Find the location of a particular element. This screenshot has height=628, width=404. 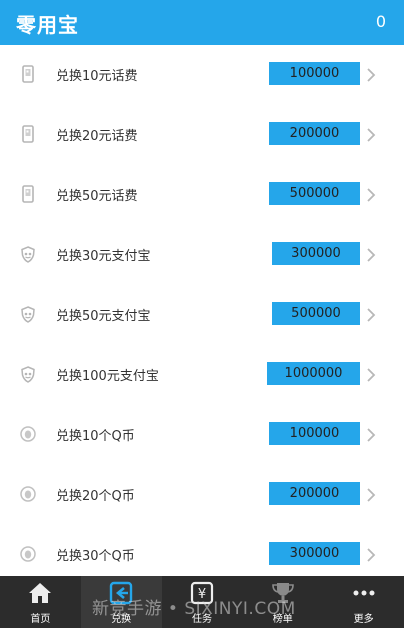

exchange-item-label: 兑换10元话费 is located at coordinates (97, 76).